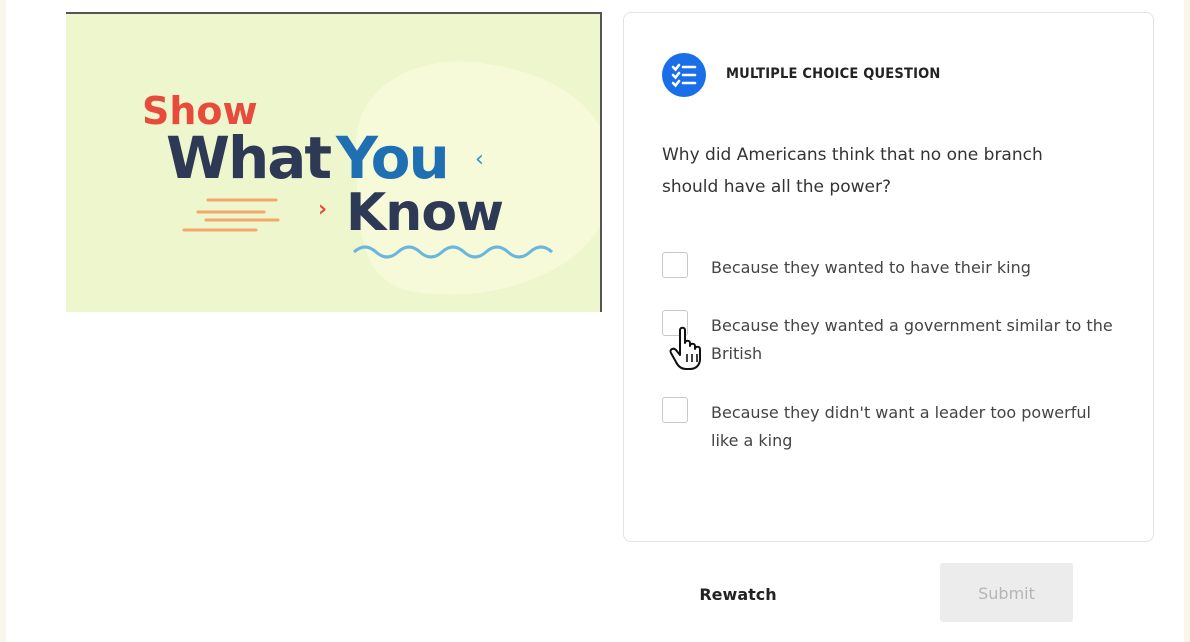 The height and width of the screenshot is (642, 1190). I want to click on rewatch-button: Rewatch, so click(738, 594).